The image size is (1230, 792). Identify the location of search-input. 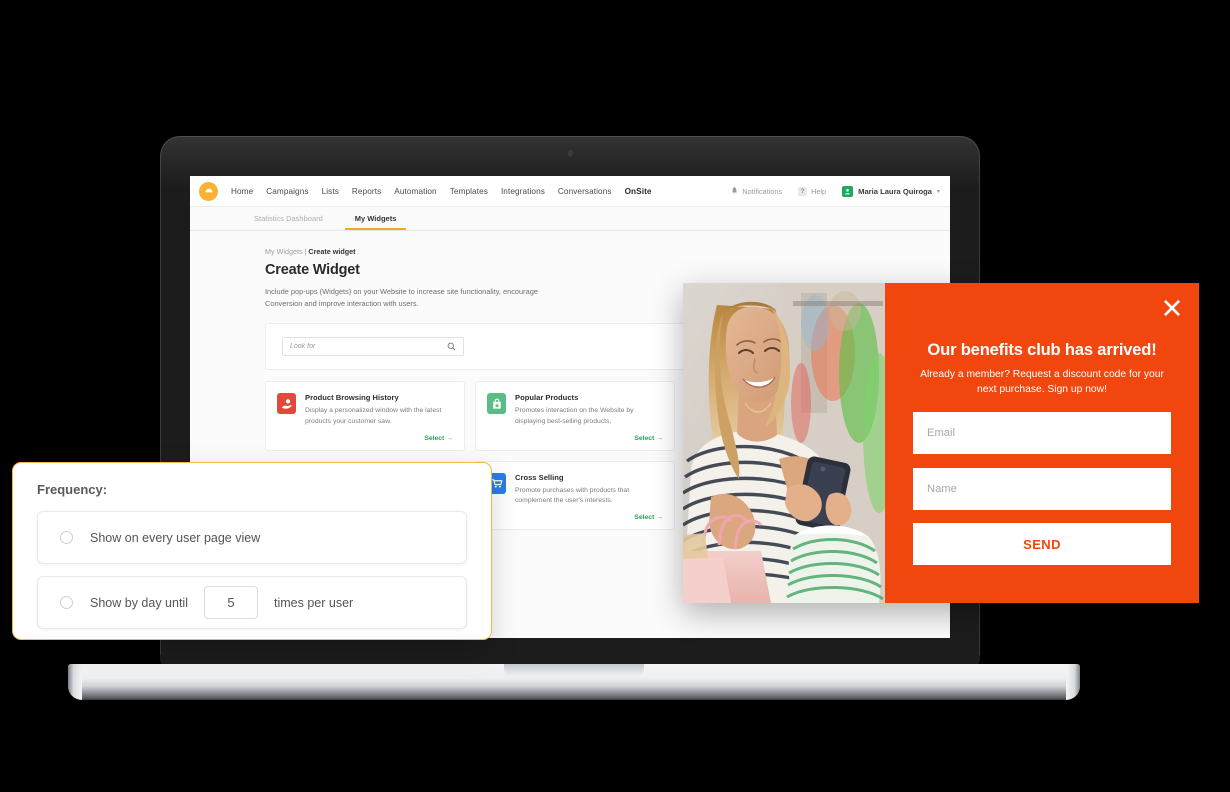
(368, 347).